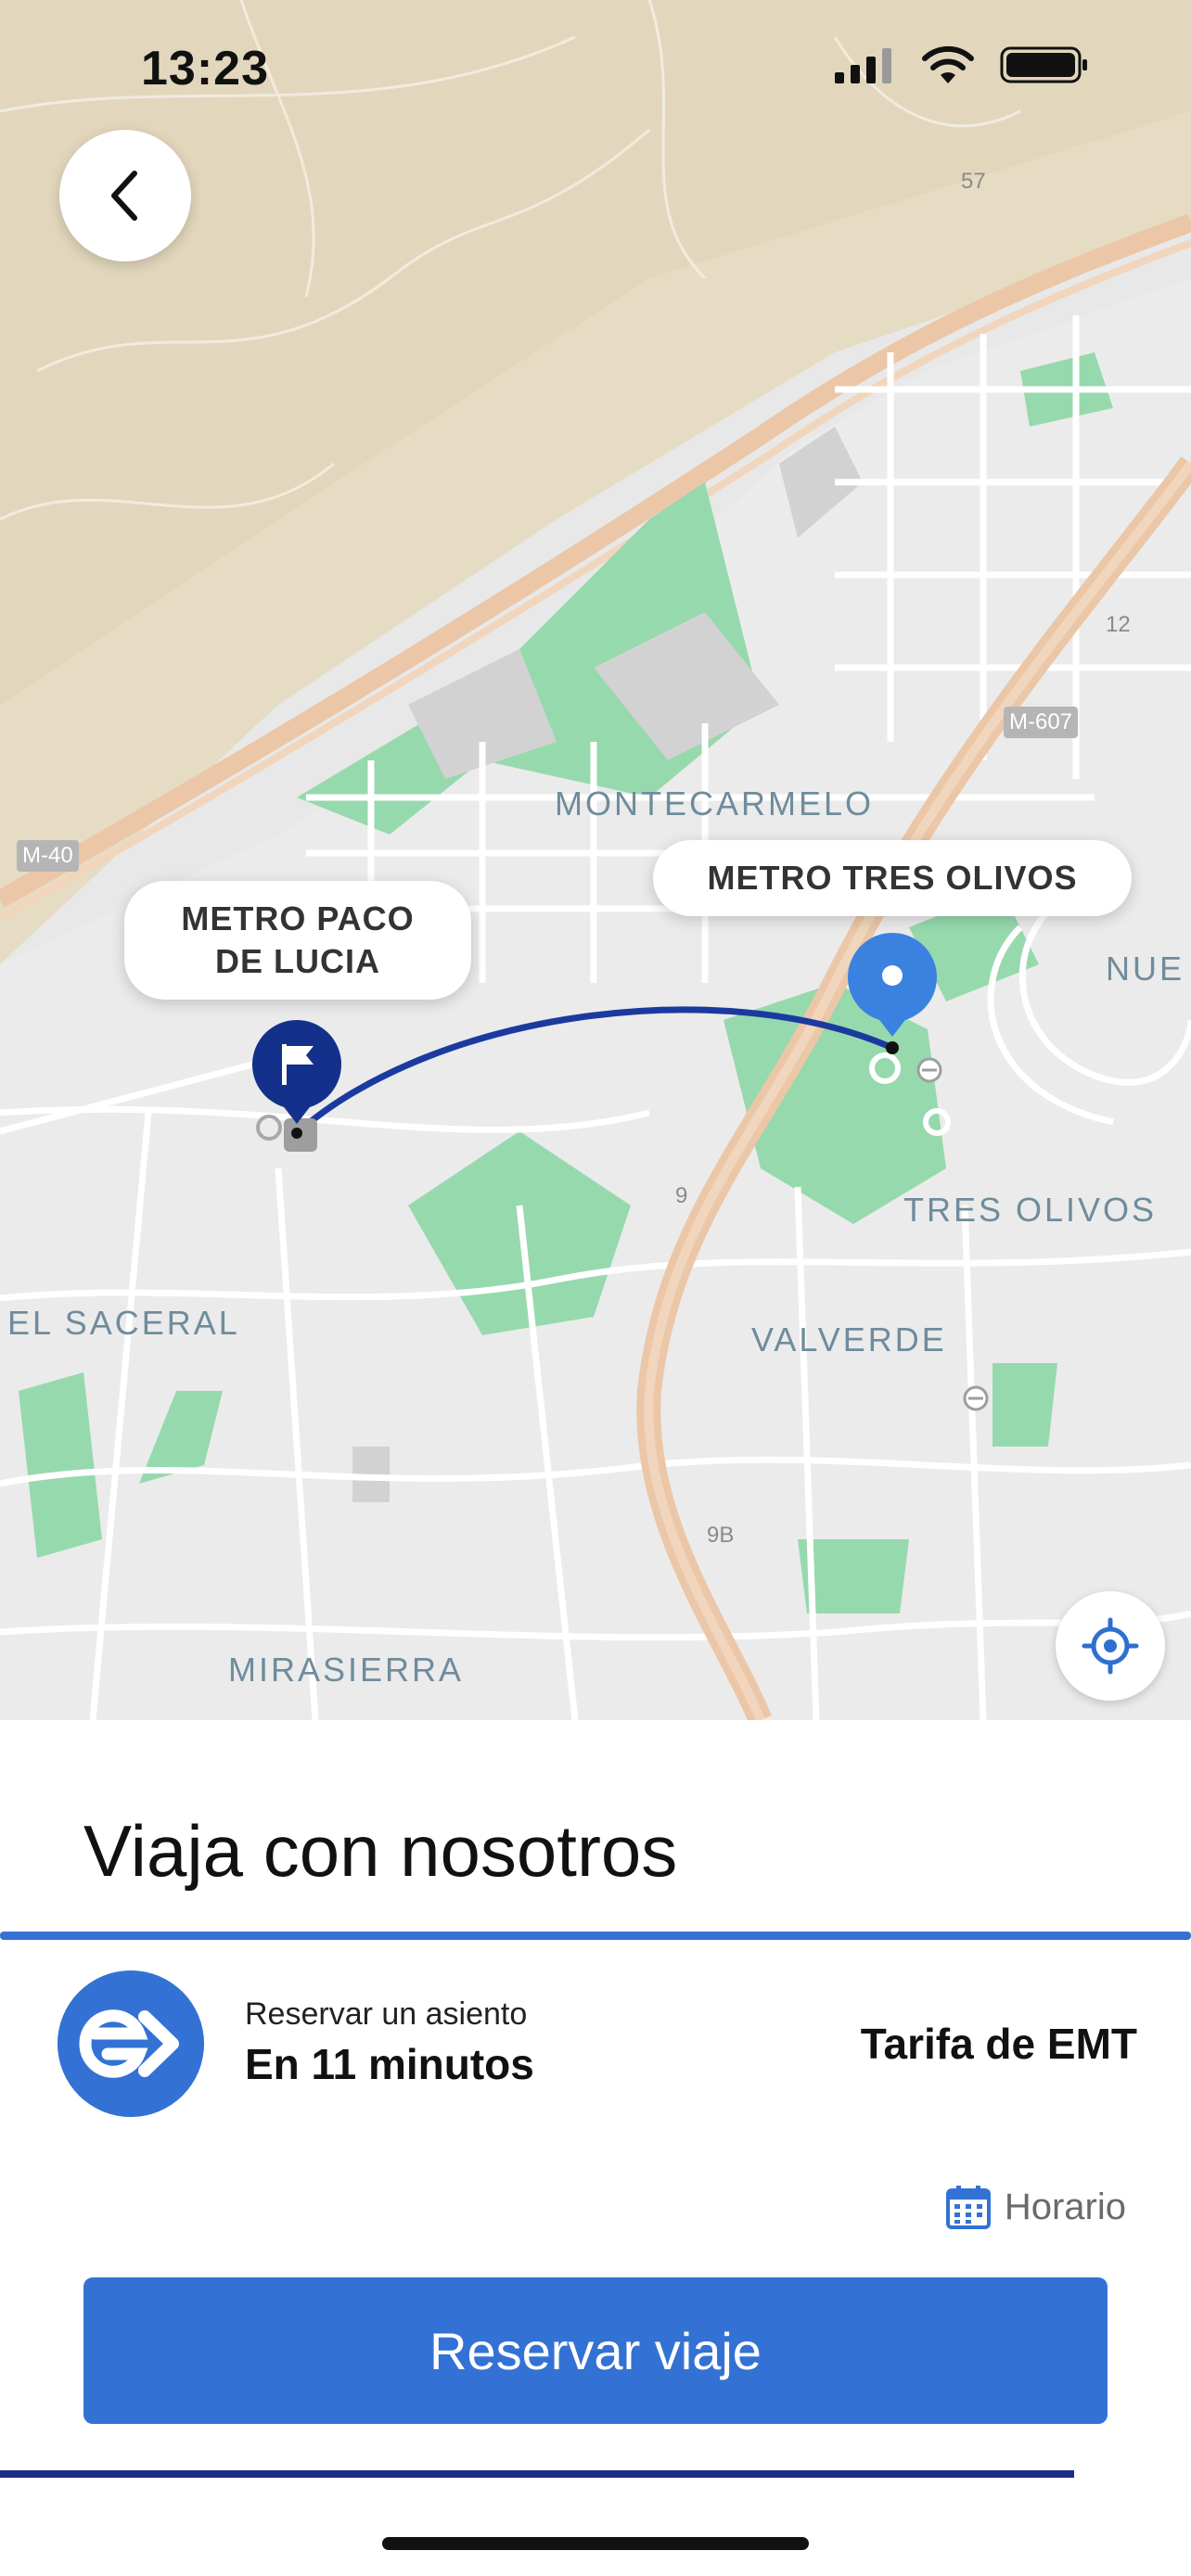 The width and height of the screenshot is (1191, 2576). What do you see at coordinates (968, 2207) in the screenshot?
I see `calendar-icon` at bounding box center [968, 2207].